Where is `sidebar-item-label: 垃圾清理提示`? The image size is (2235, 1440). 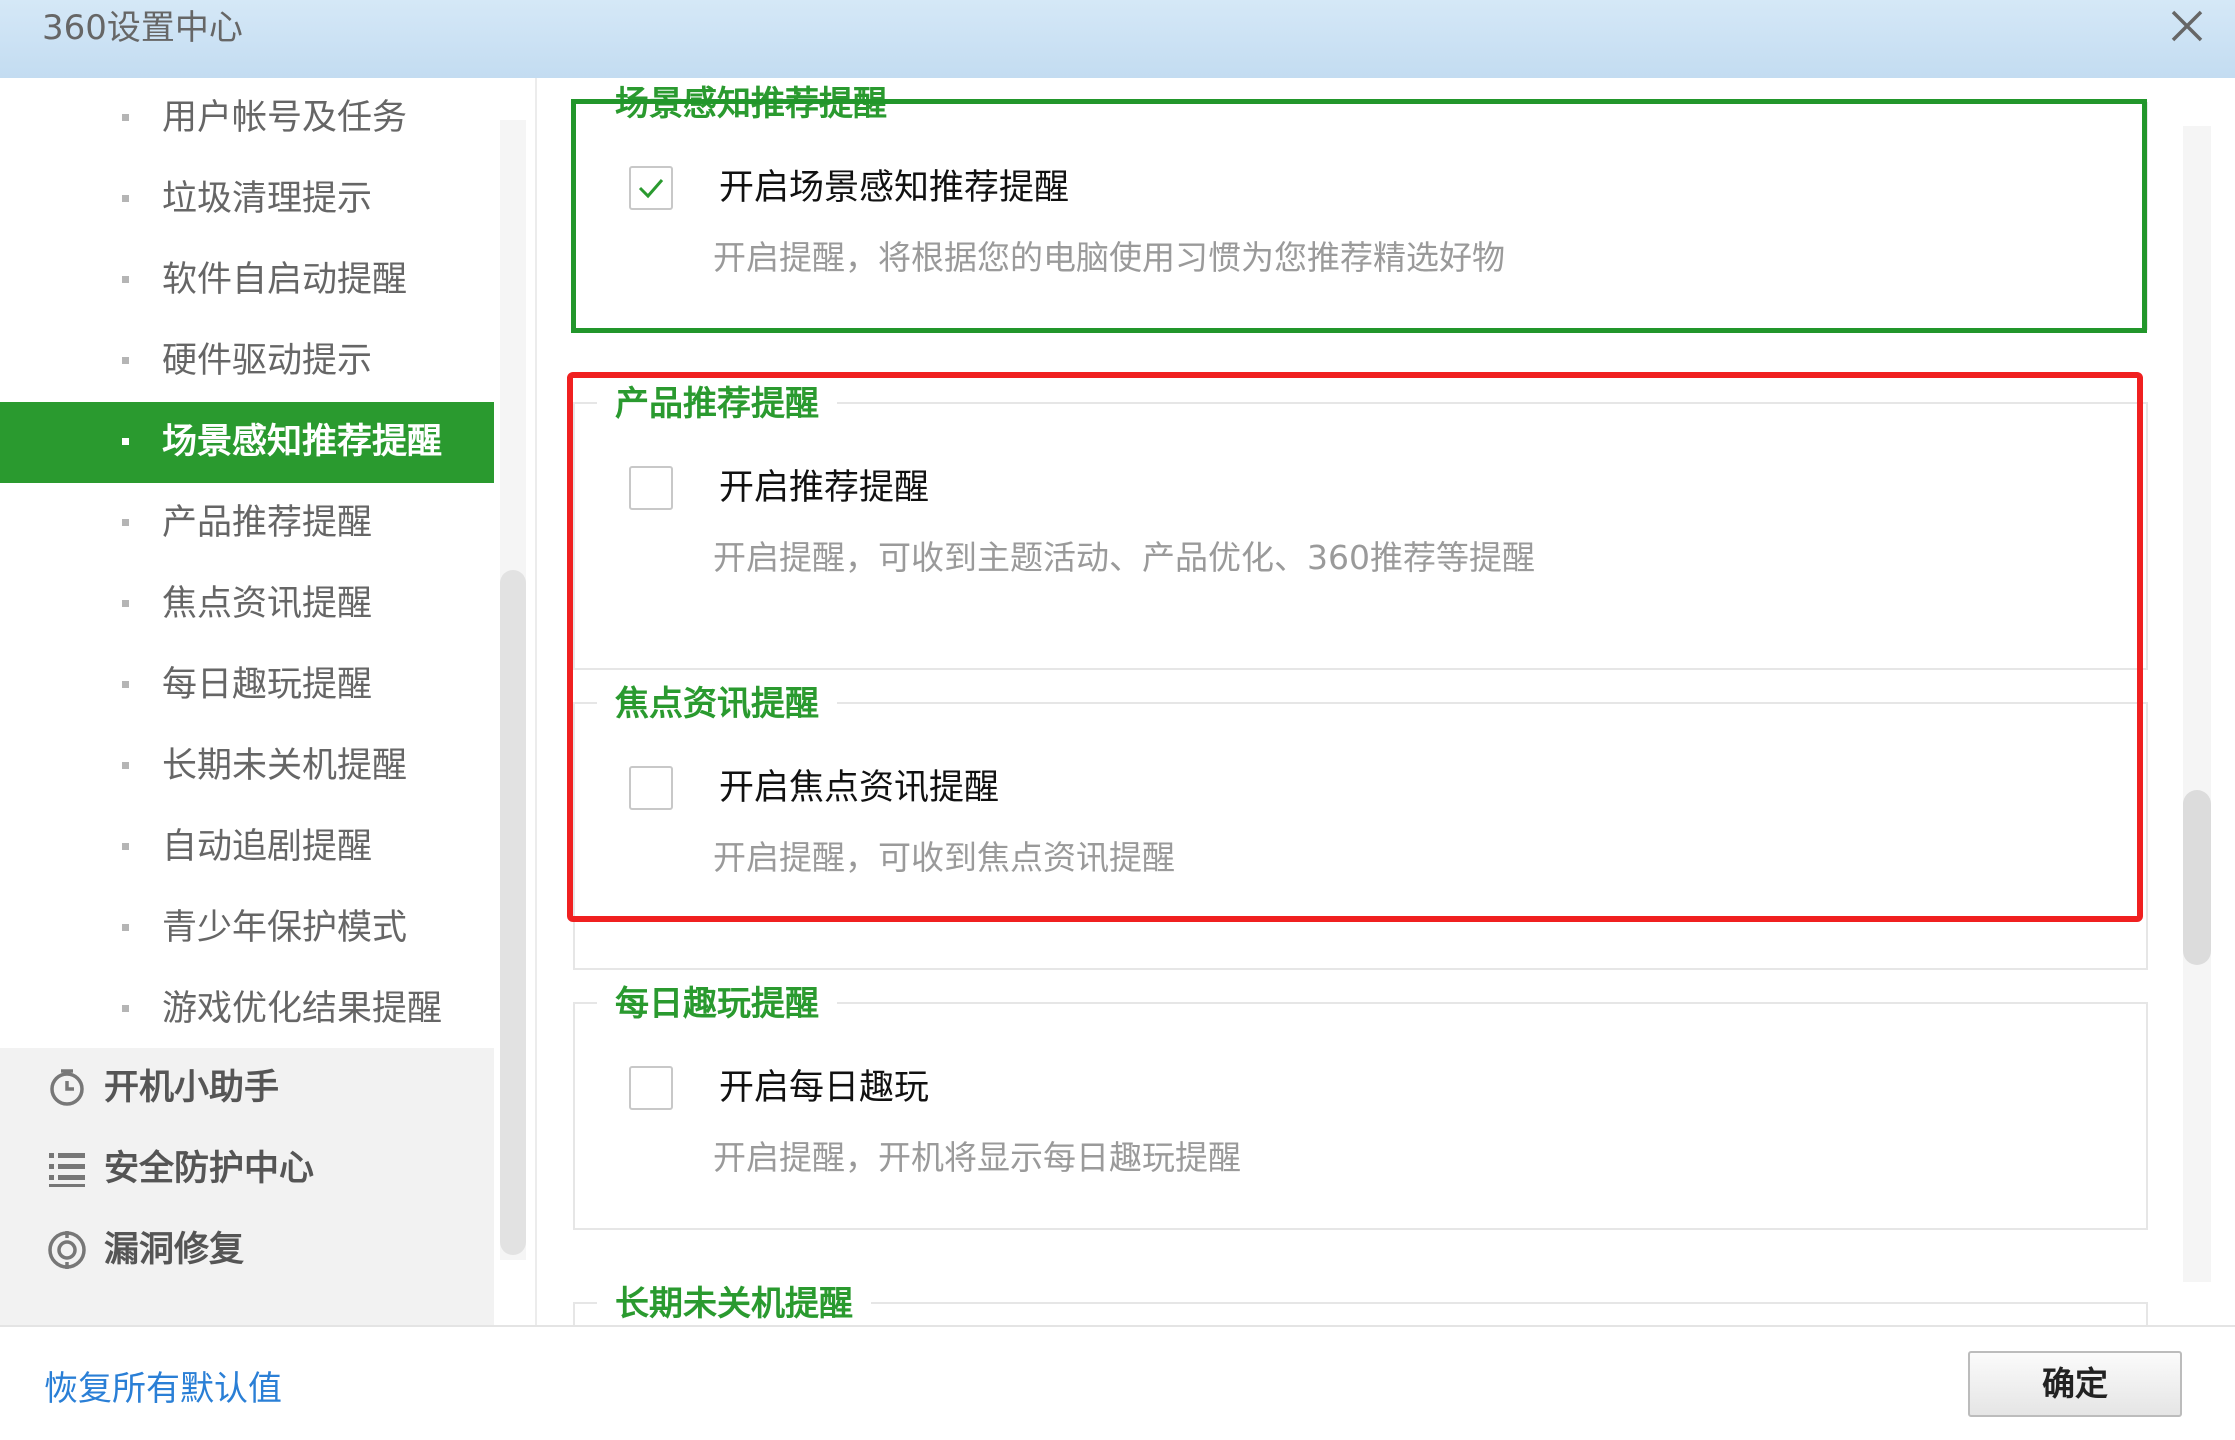 sidebar-item-label: 垃圾清理提示 is located at coordinates (267, 199).